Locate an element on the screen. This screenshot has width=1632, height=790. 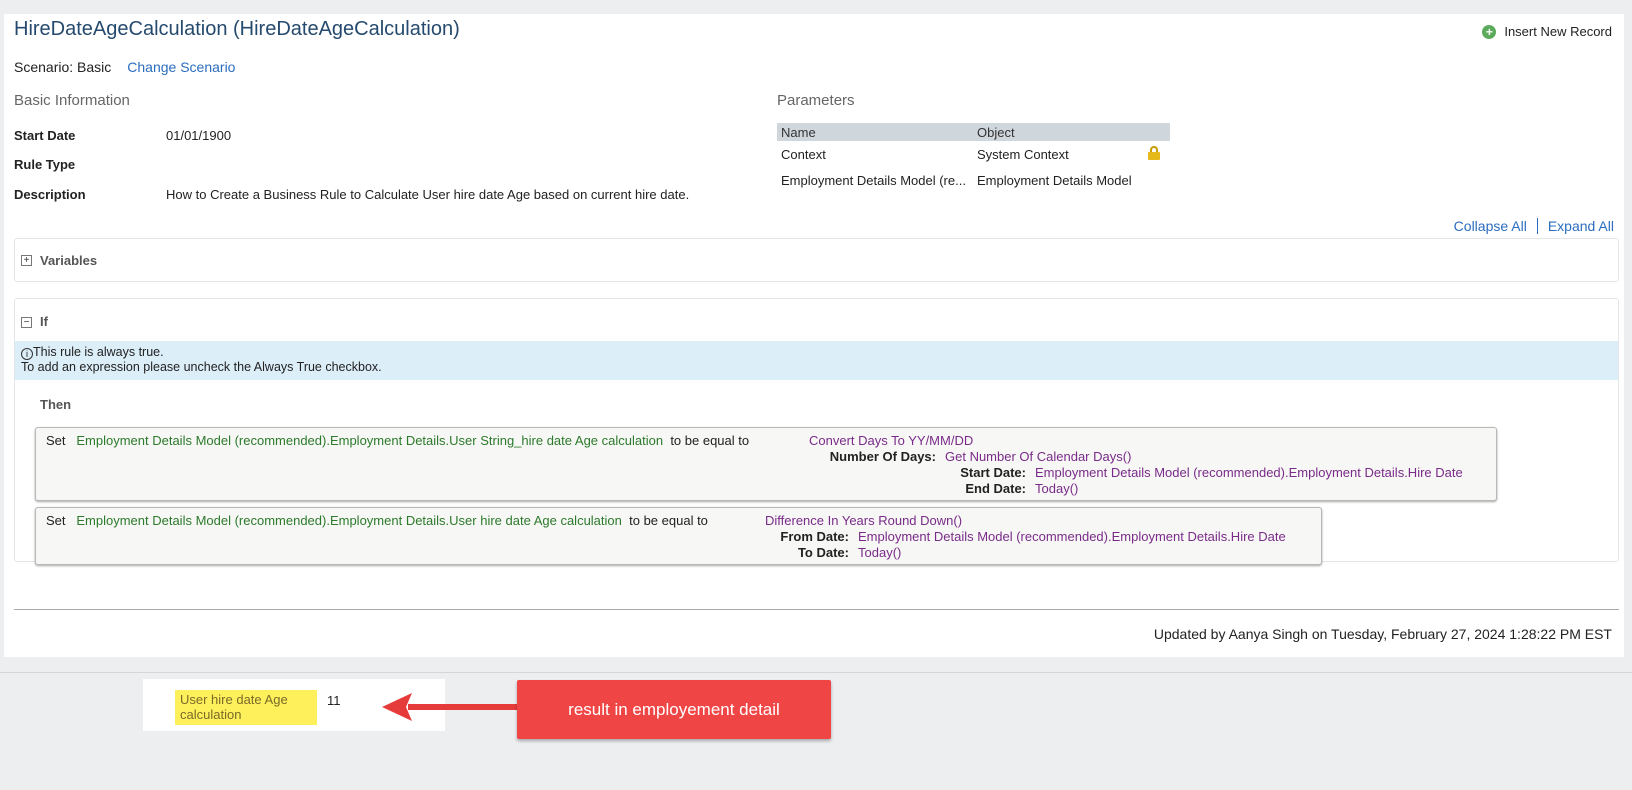
footer-divider is located at coordinates (816, 609).